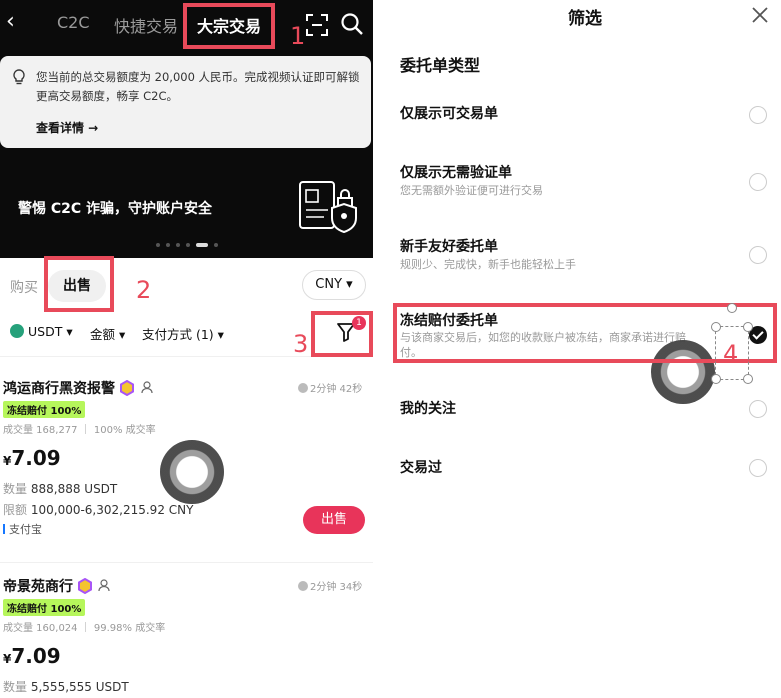 The height and width of the screenshot is (698, 781). What do you see at coordinates (758, 409) in the screenshot?
I see `radio-following` at bounding box center [758, 409].